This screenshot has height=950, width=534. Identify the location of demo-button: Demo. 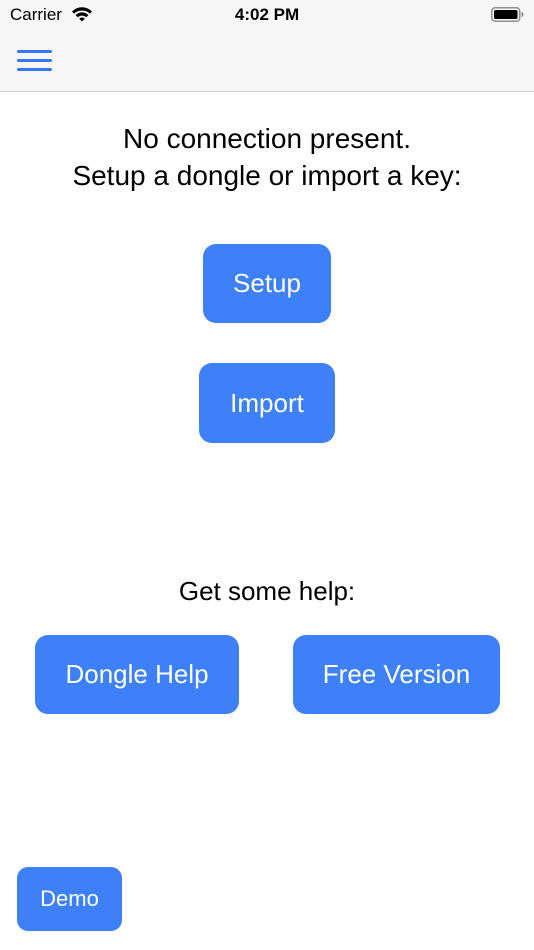
(69, 899).